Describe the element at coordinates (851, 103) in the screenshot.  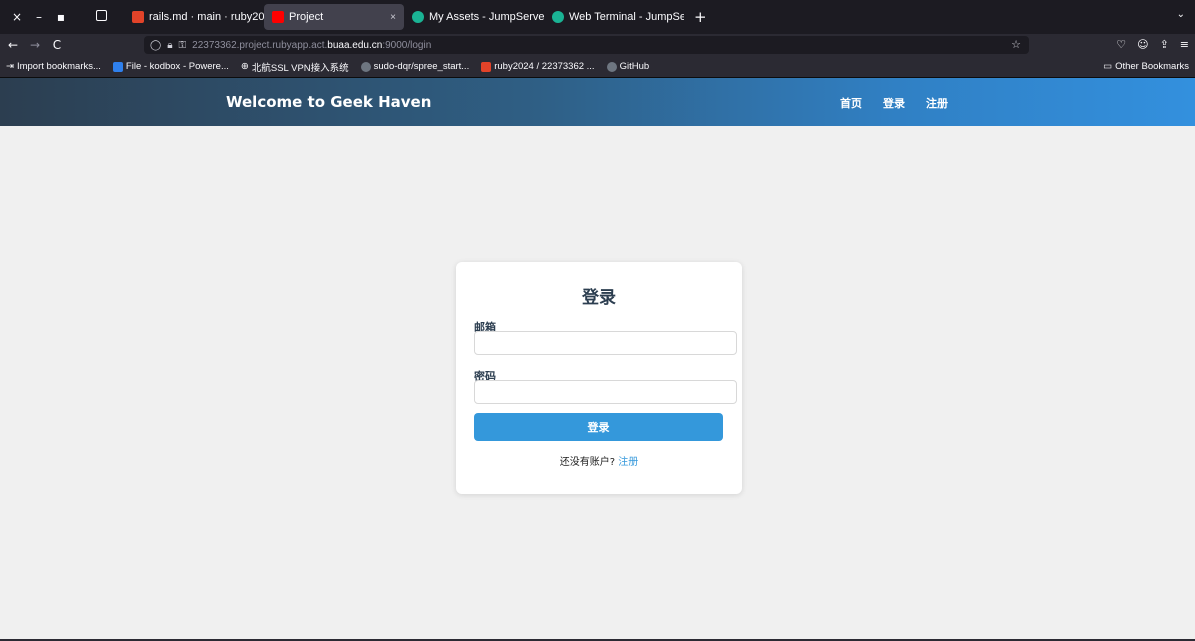
I see `nav-home-link: 首页` at that location.